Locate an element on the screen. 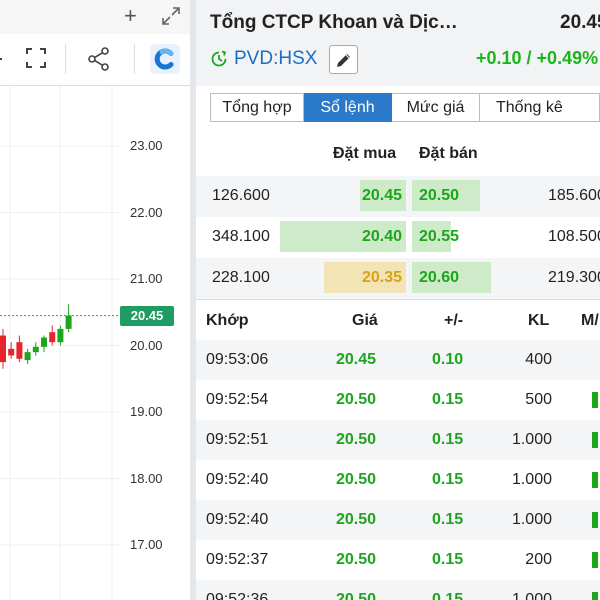  price-axis-label: 18.00 is located at coordinates (146, 478).